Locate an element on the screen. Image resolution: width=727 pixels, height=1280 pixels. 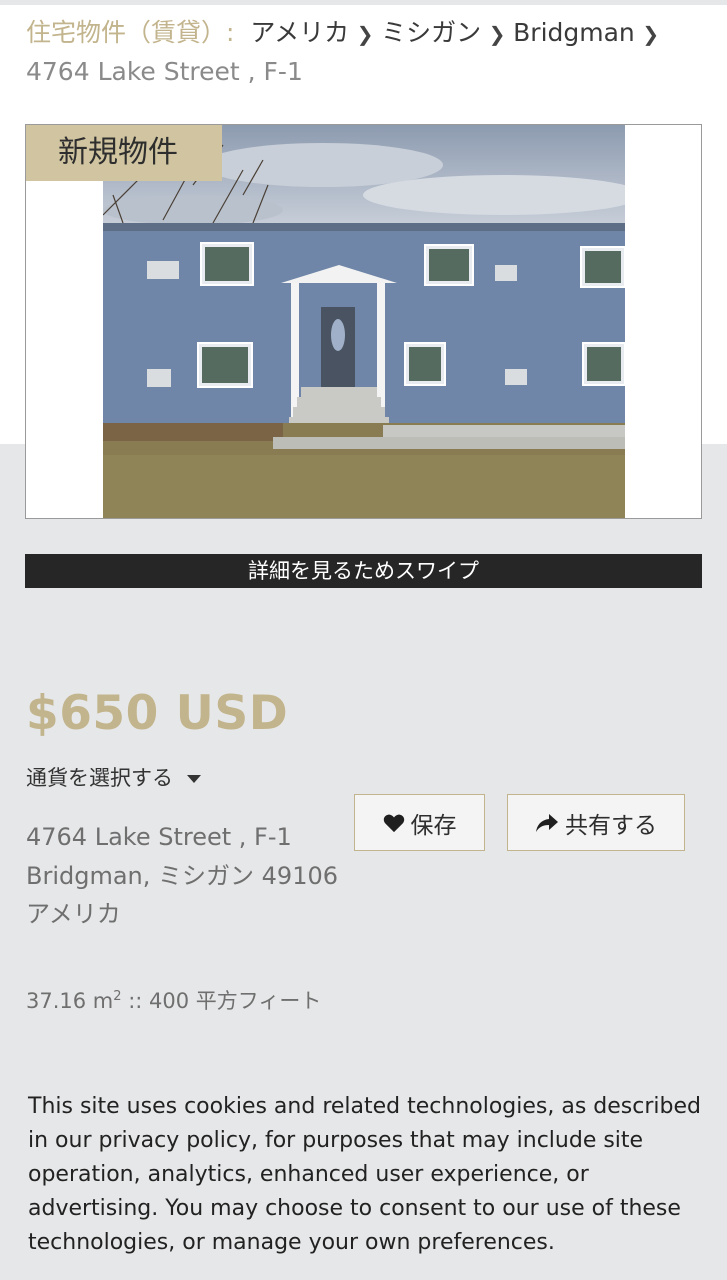
breadcrumb-city: Bridgman is located at coordinates (574, 32).